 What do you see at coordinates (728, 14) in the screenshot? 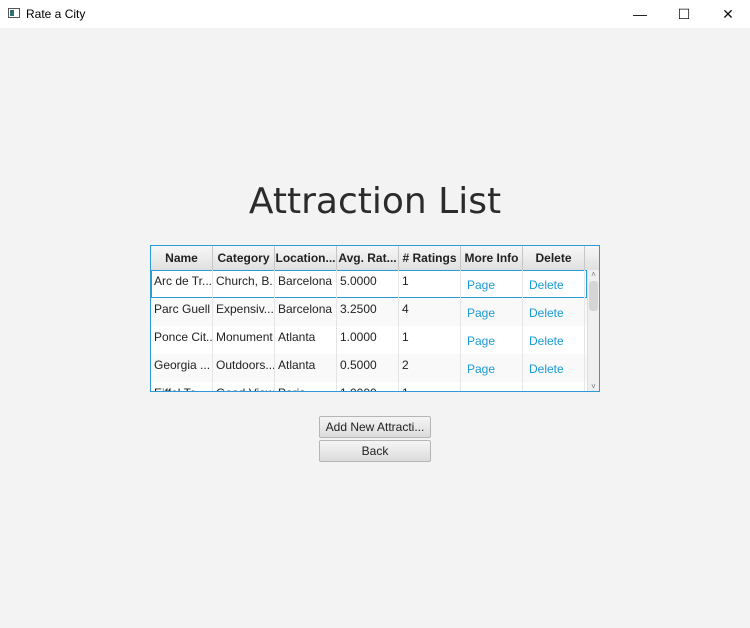
I see `close-button: ✕` at bounding box center [728, 14].